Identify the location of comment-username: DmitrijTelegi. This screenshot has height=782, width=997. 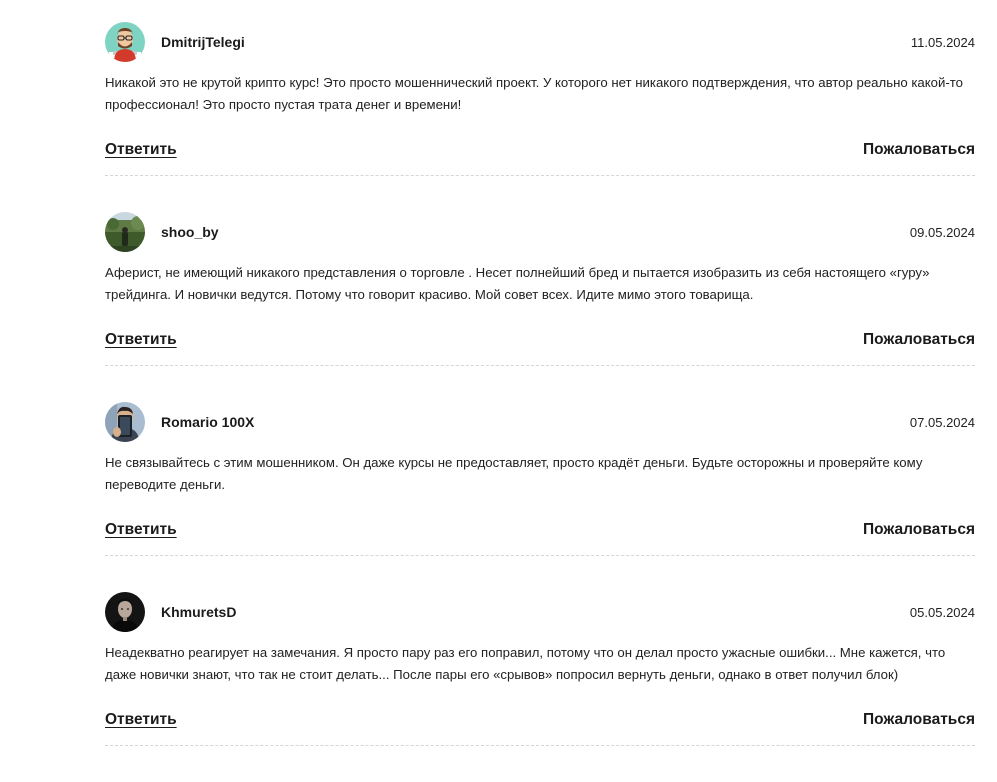
(203, 42).